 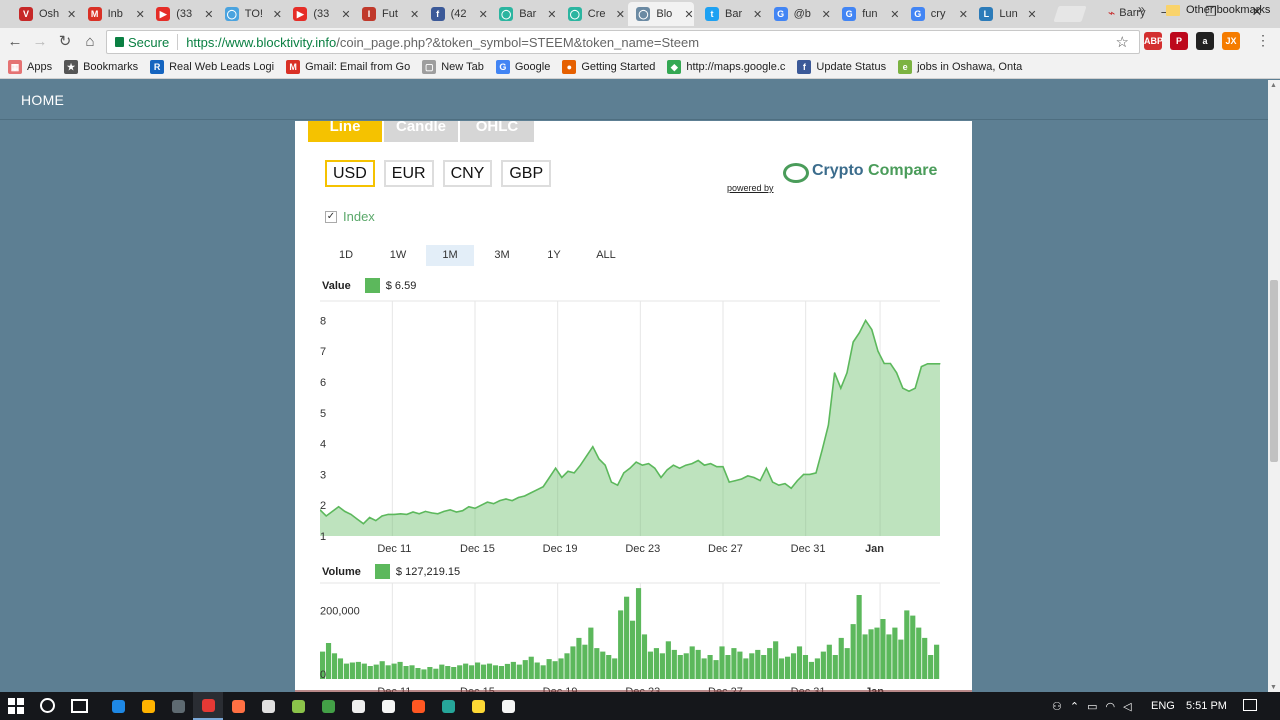 I want to click on currency-button: CNY, so click(x=467, y=173).